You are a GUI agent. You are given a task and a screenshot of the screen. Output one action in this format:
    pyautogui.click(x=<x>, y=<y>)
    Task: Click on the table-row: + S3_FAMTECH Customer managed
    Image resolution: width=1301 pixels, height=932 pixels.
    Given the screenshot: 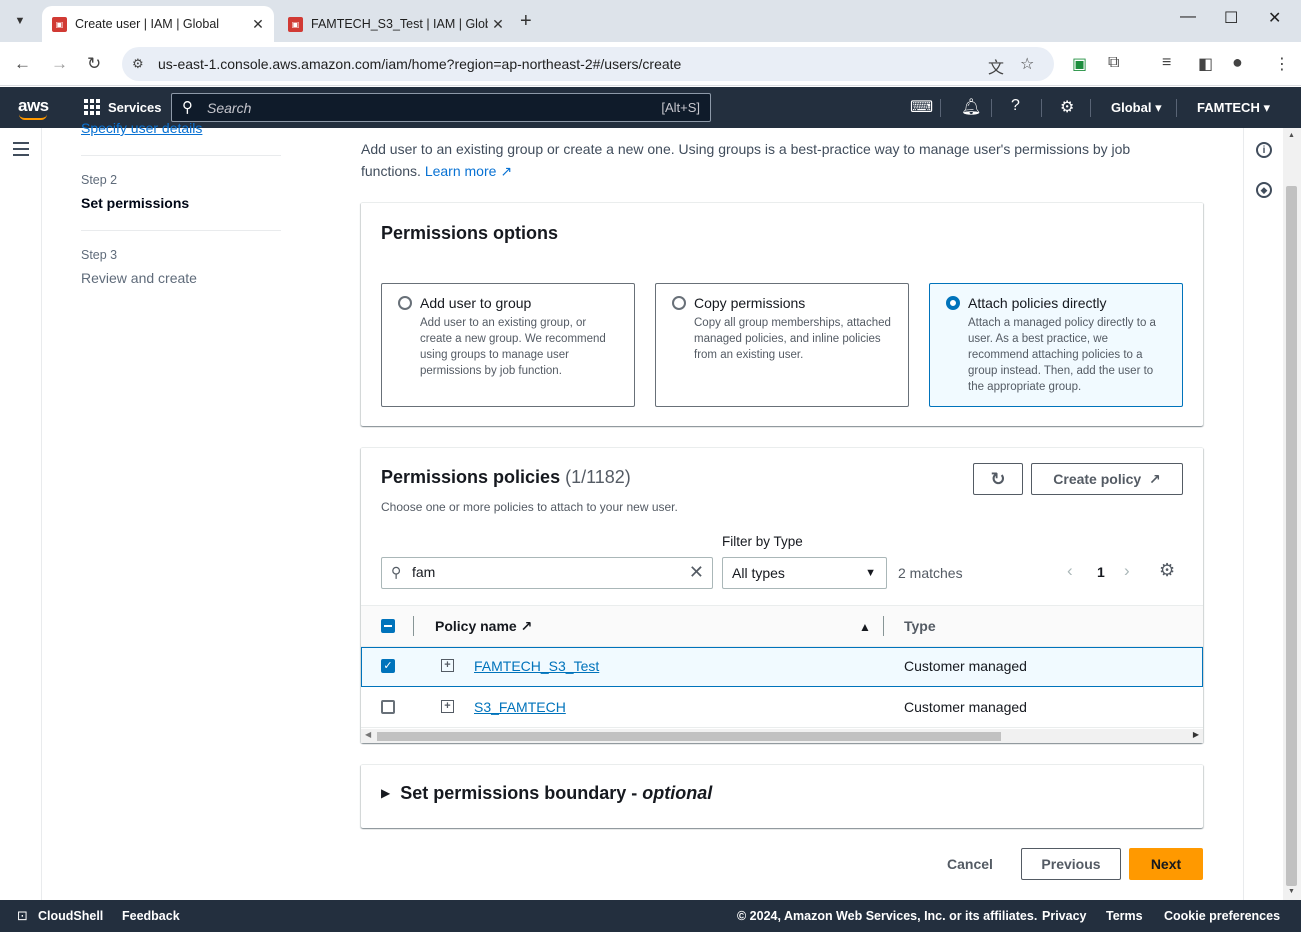 What is the action you would take?
    pyautogui.click(x=782, y=708)
    